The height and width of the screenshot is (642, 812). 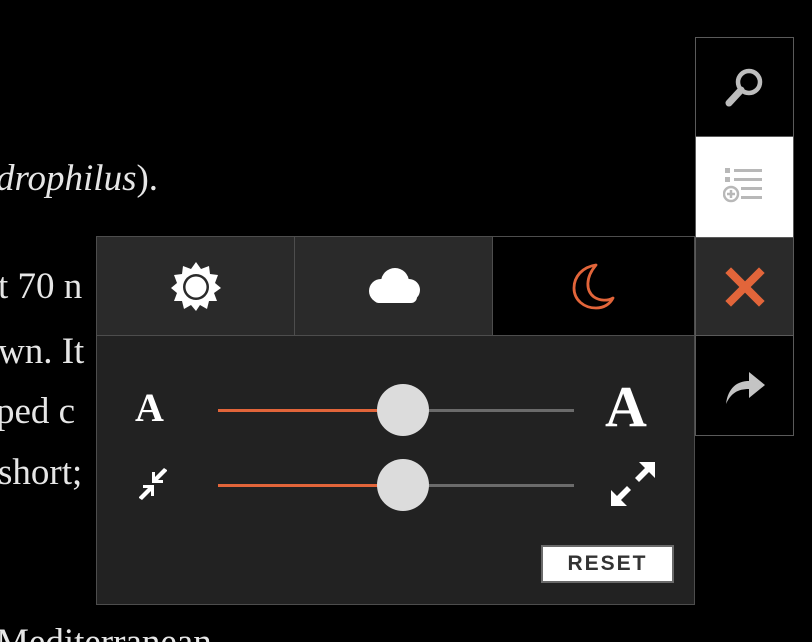 I want to click on article-line-1: drophilus)., so click(x=79, y=178).